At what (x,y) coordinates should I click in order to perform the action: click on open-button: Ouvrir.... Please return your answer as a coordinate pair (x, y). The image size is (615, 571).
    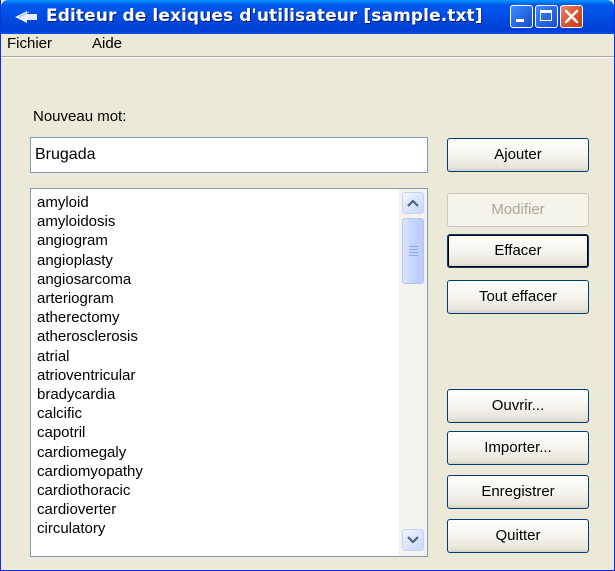
    Looking at the image, I should click on (518, 406).